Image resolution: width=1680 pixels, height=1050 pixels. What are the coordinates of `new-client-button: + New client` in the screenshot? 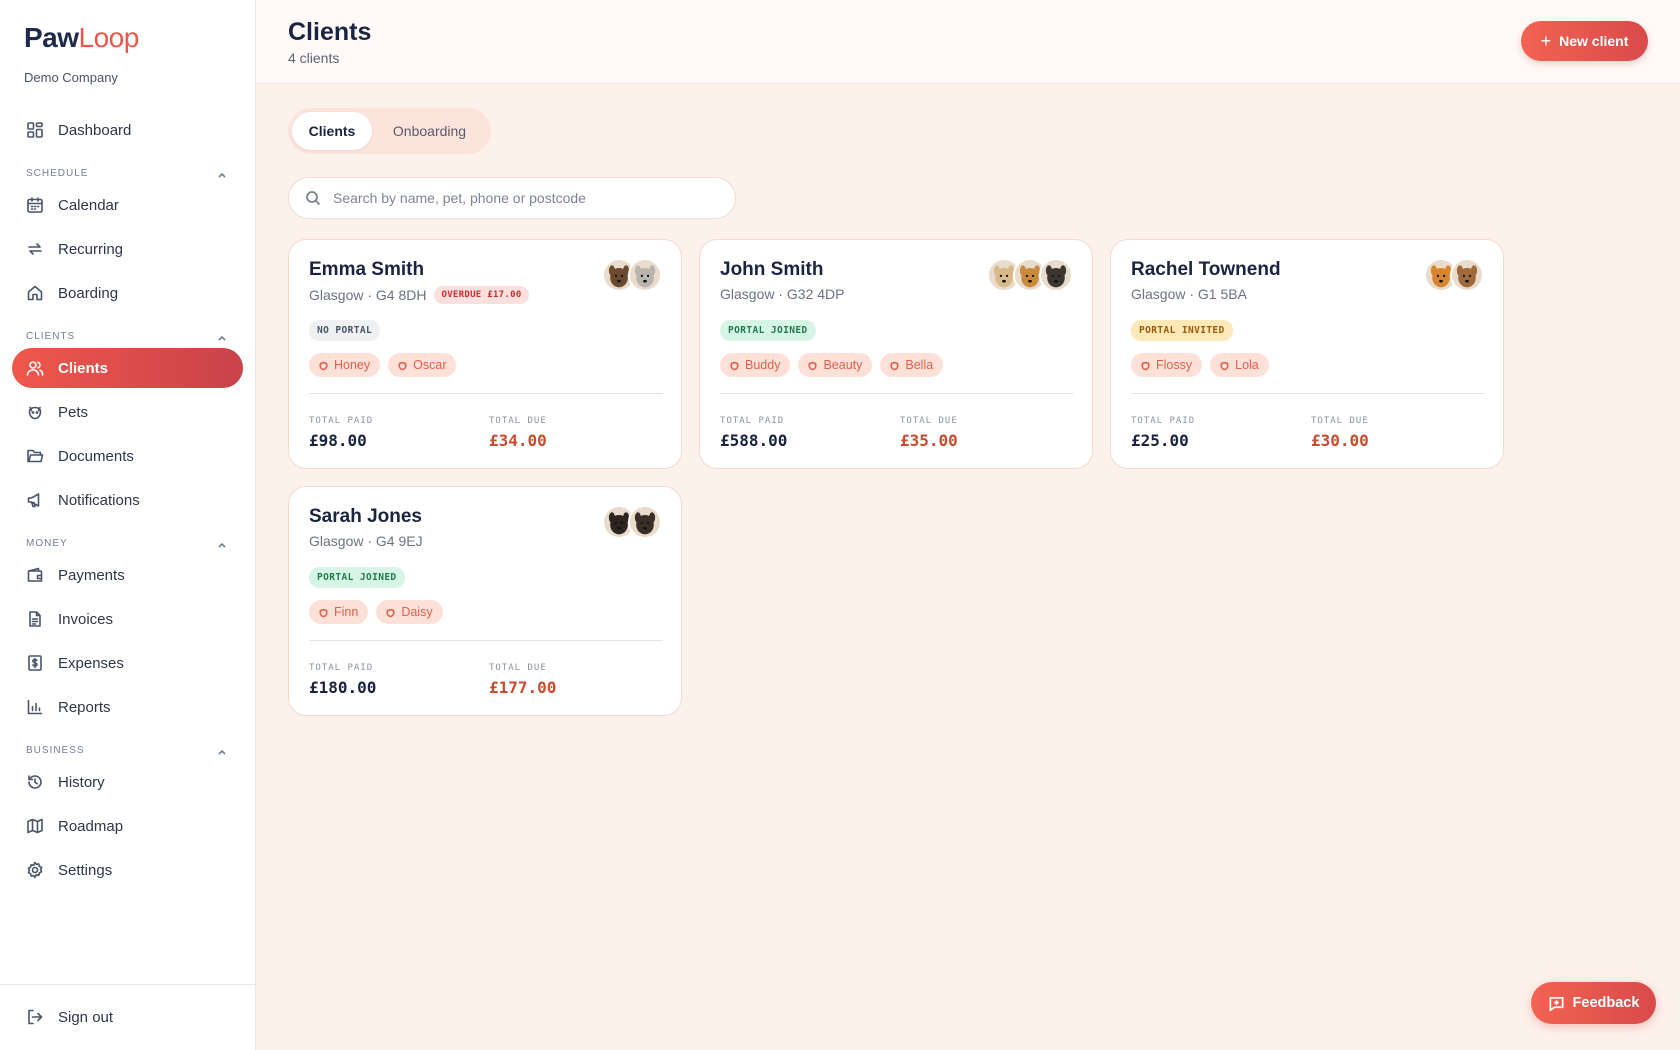 It's located at (1584, 41).